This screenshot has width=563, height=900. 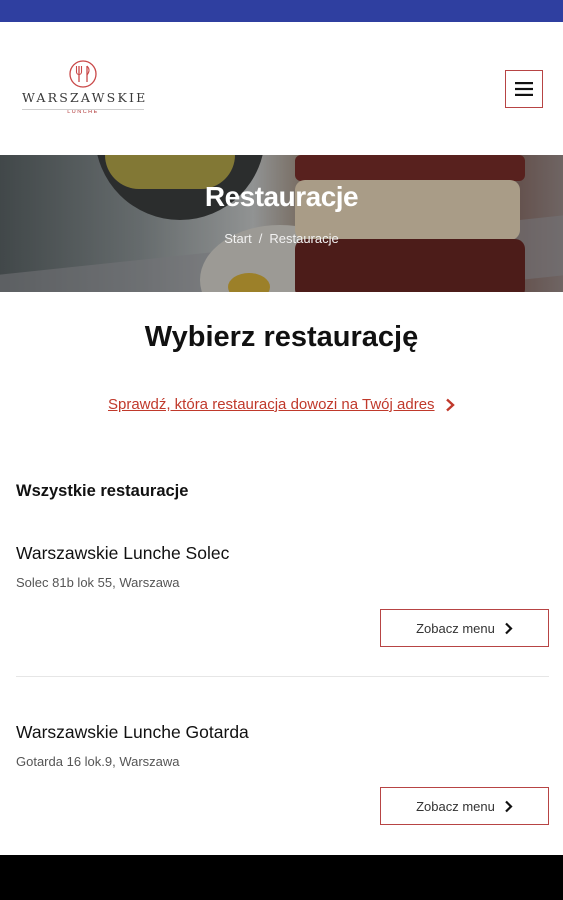 What do you see at coordinates (237, 238) in the screenshot?
I see `breadcrumb-item-start: Start` at bounding box center [237, 238].